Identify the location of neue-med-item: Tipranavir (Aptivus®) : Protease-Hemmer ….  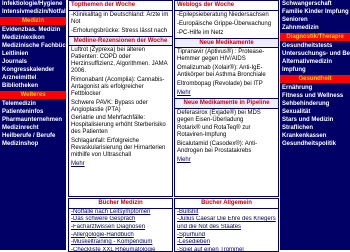
(226, 56).